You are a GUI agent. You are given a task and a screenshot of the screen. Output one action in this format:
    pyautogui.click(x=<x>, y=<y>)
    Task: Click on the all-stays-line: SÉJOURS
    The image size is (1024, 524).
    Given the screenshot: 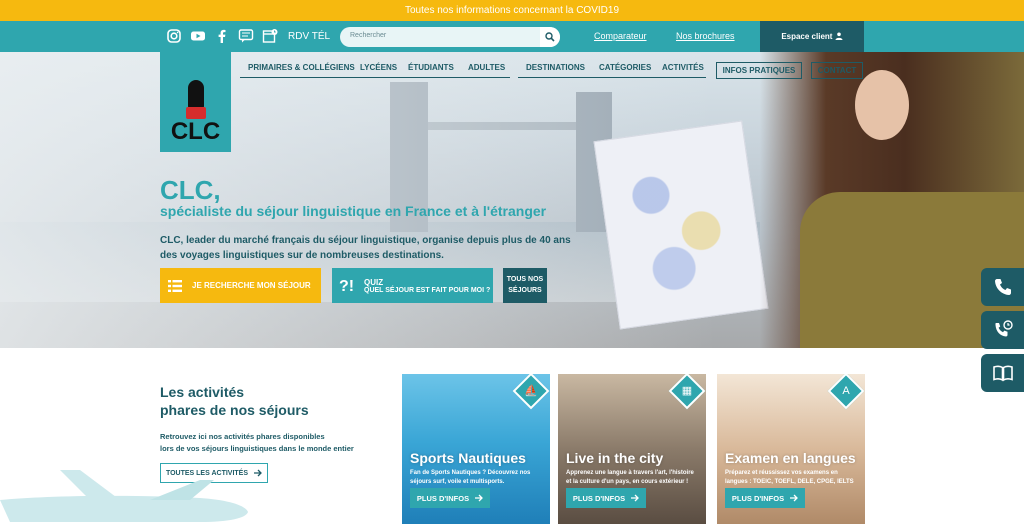 What is the action you would take?
    pyautogui.click(x=525, y=290)
    